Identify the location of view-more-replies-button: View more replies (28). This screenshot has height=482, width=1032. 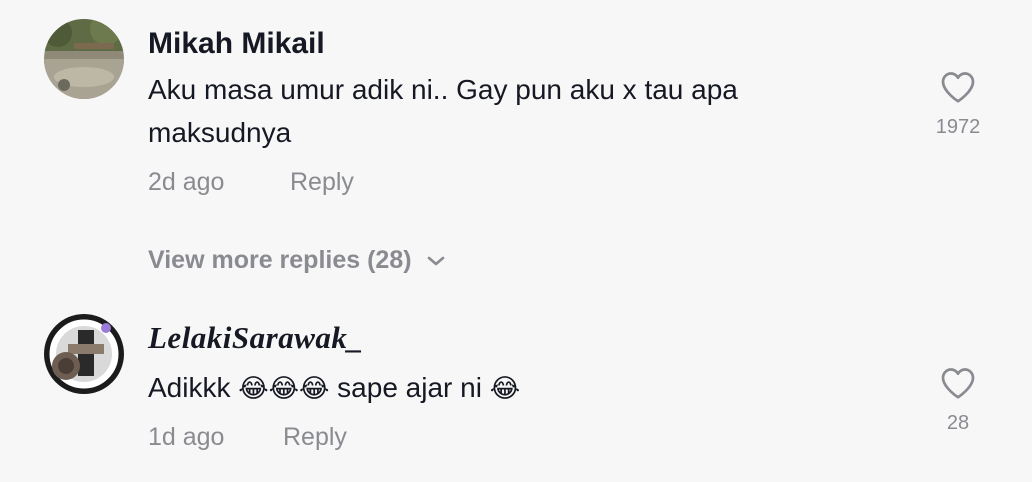
(297, 260).